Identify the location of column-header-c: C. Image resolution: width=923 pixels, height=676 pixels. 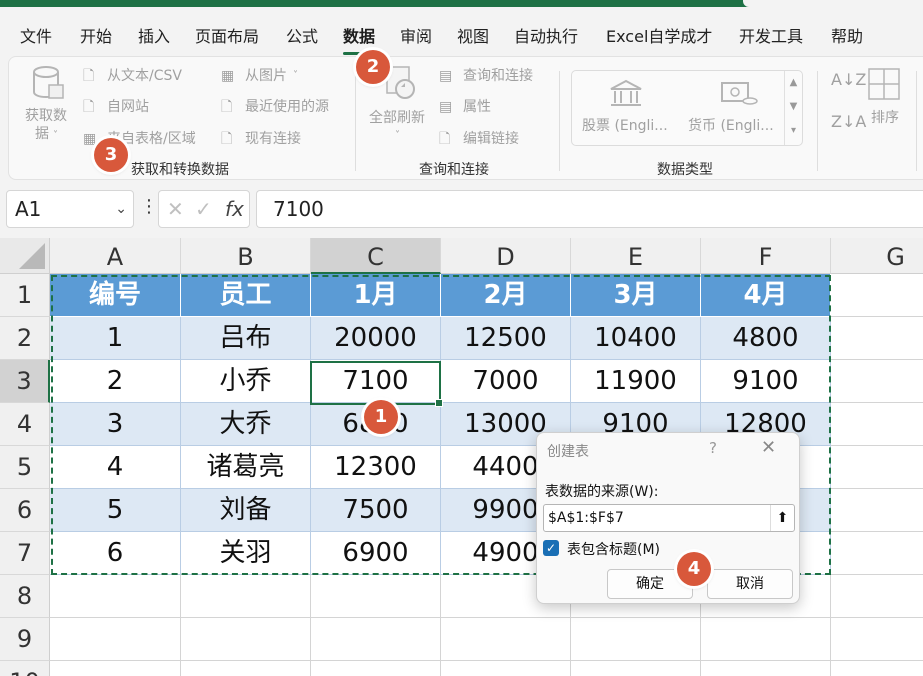
(376, 256).